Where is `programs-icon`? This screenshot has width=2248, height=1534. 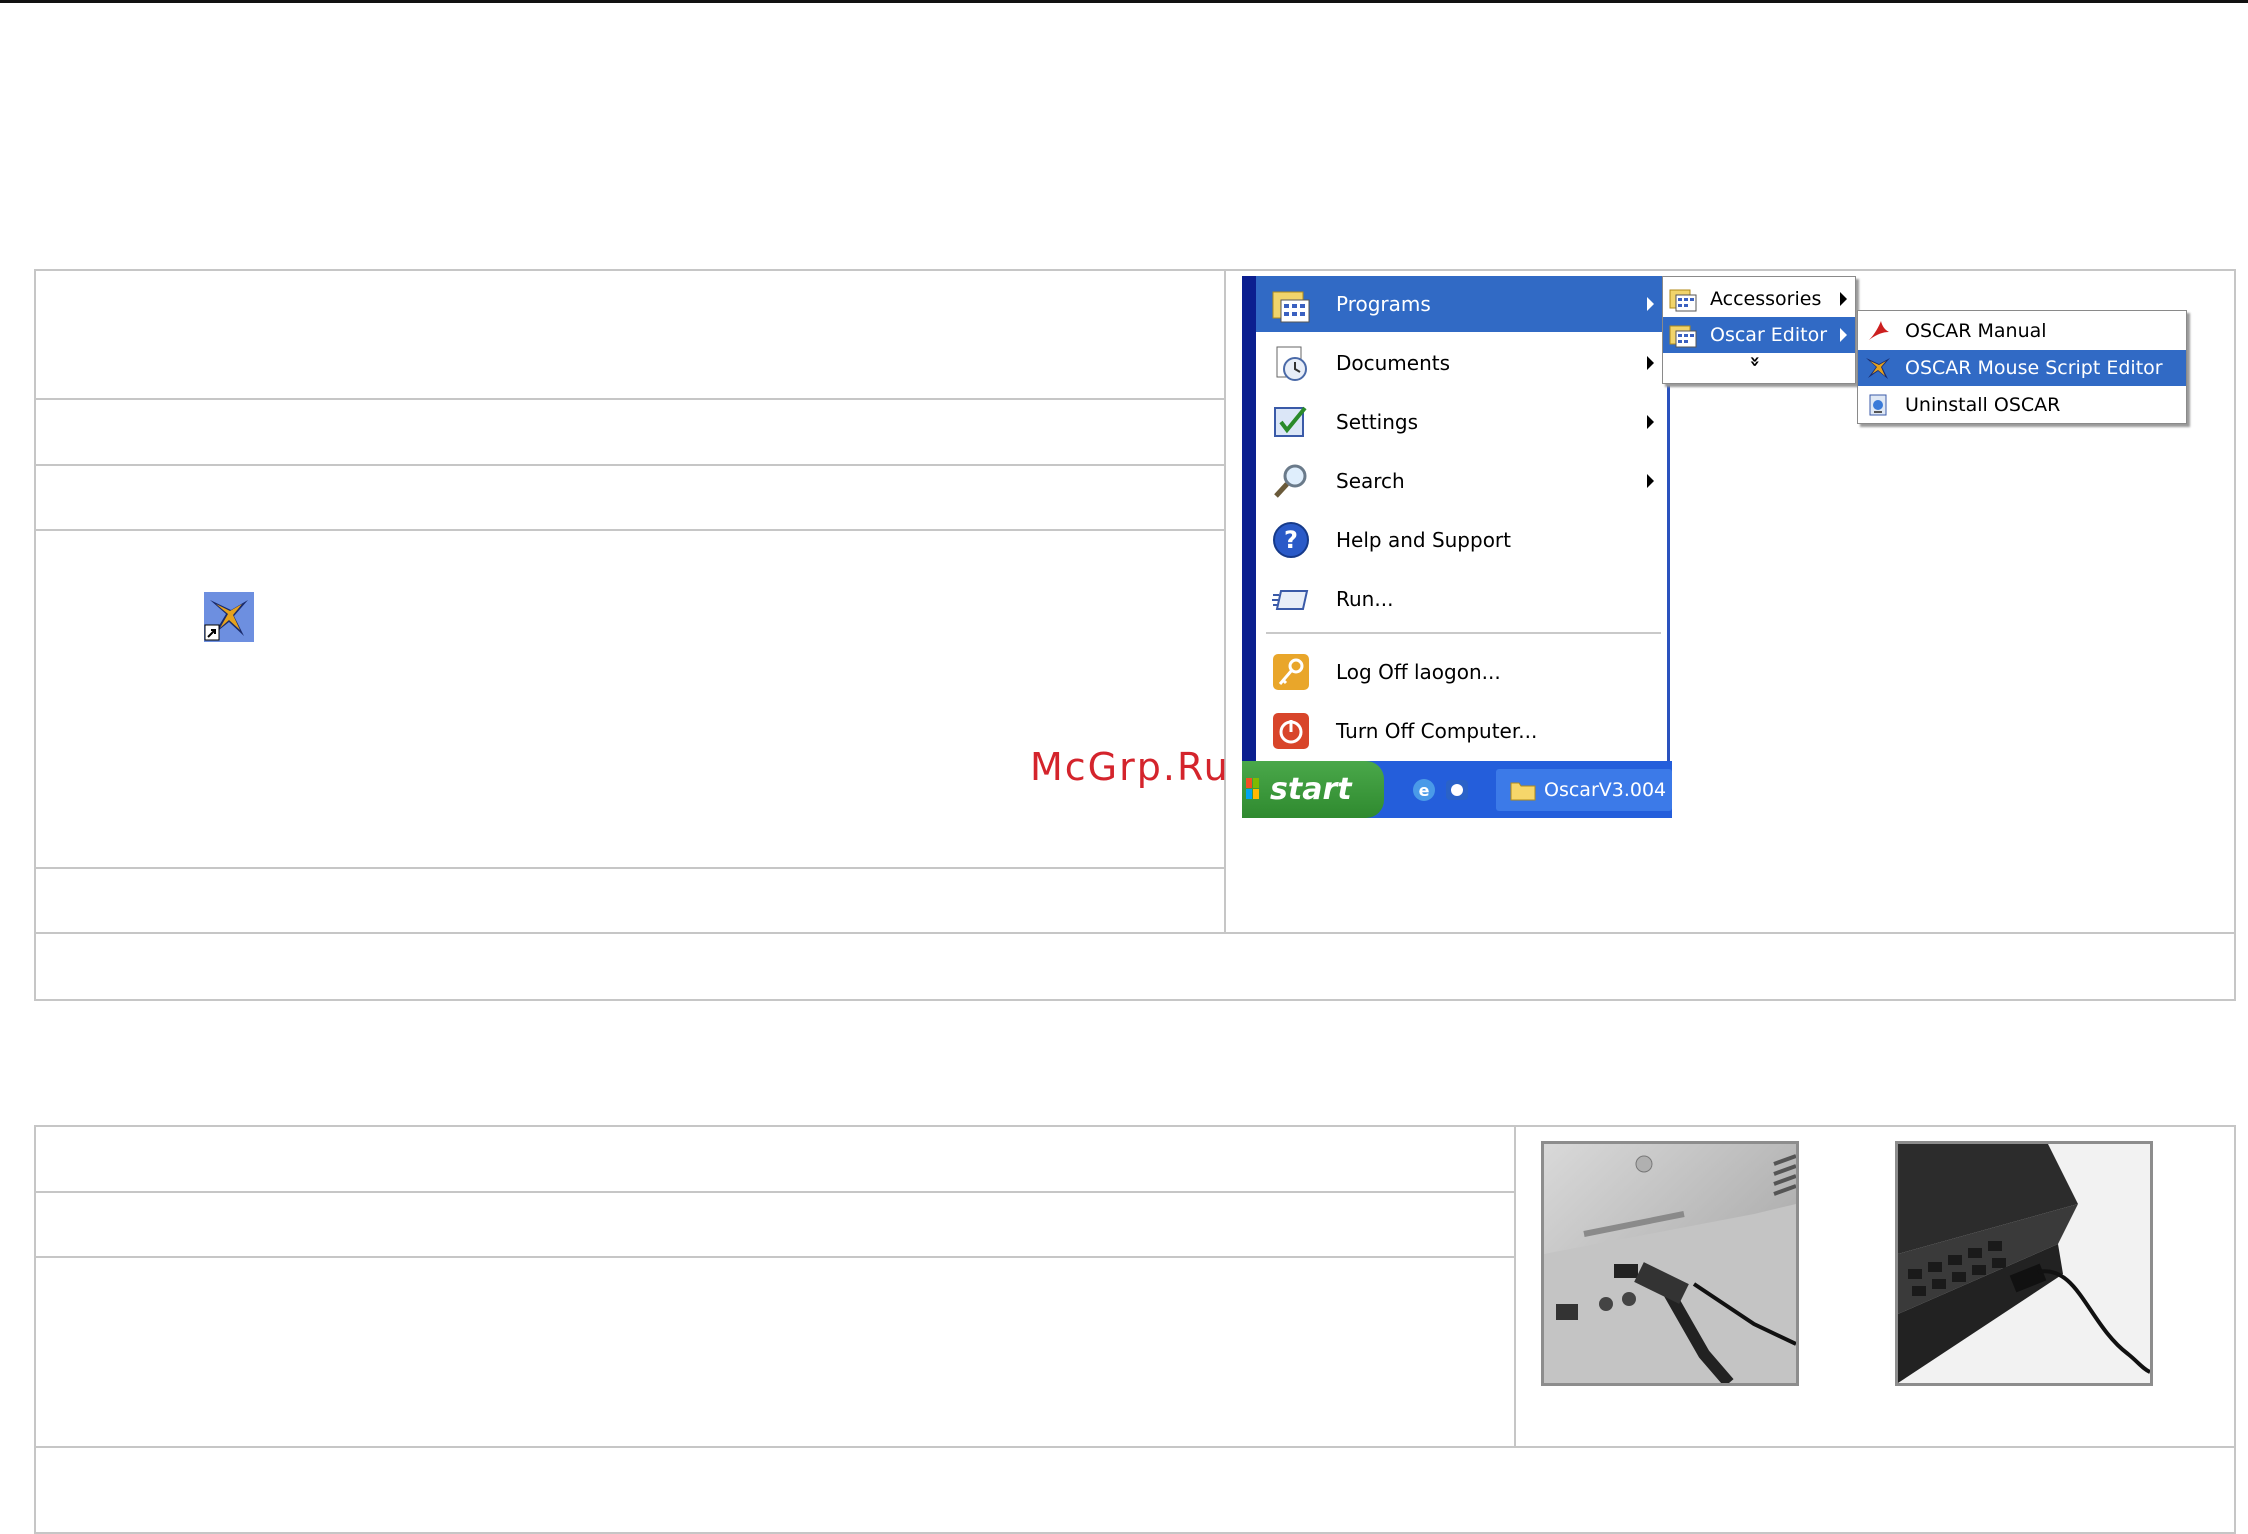 programs-icon is located at coordinates (1291, 304).